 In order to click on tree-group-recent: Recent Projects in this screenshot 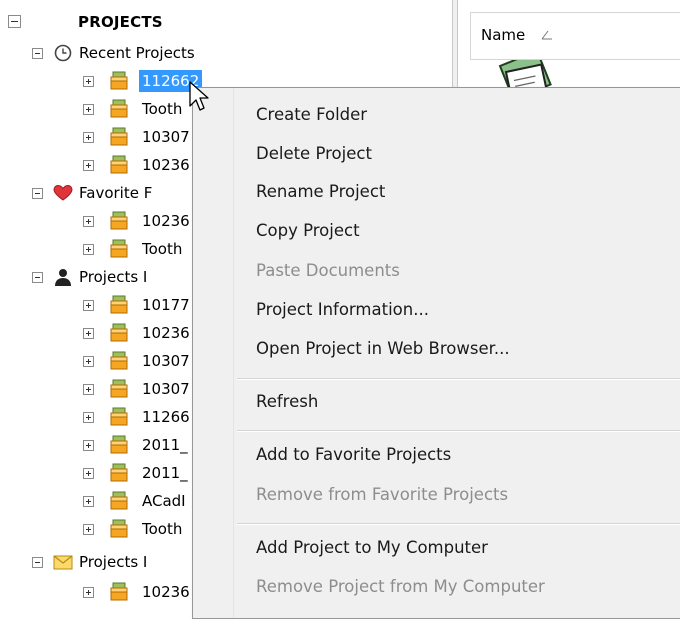, I will do `click(150, 53)`.